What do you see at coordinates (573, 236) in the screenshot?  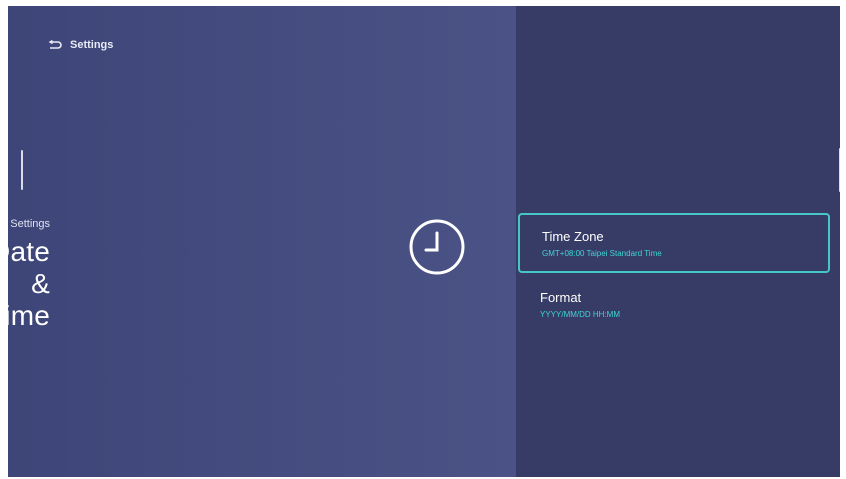 I see `menu-item-title: Time Zone` at bounding box center [573, 236].